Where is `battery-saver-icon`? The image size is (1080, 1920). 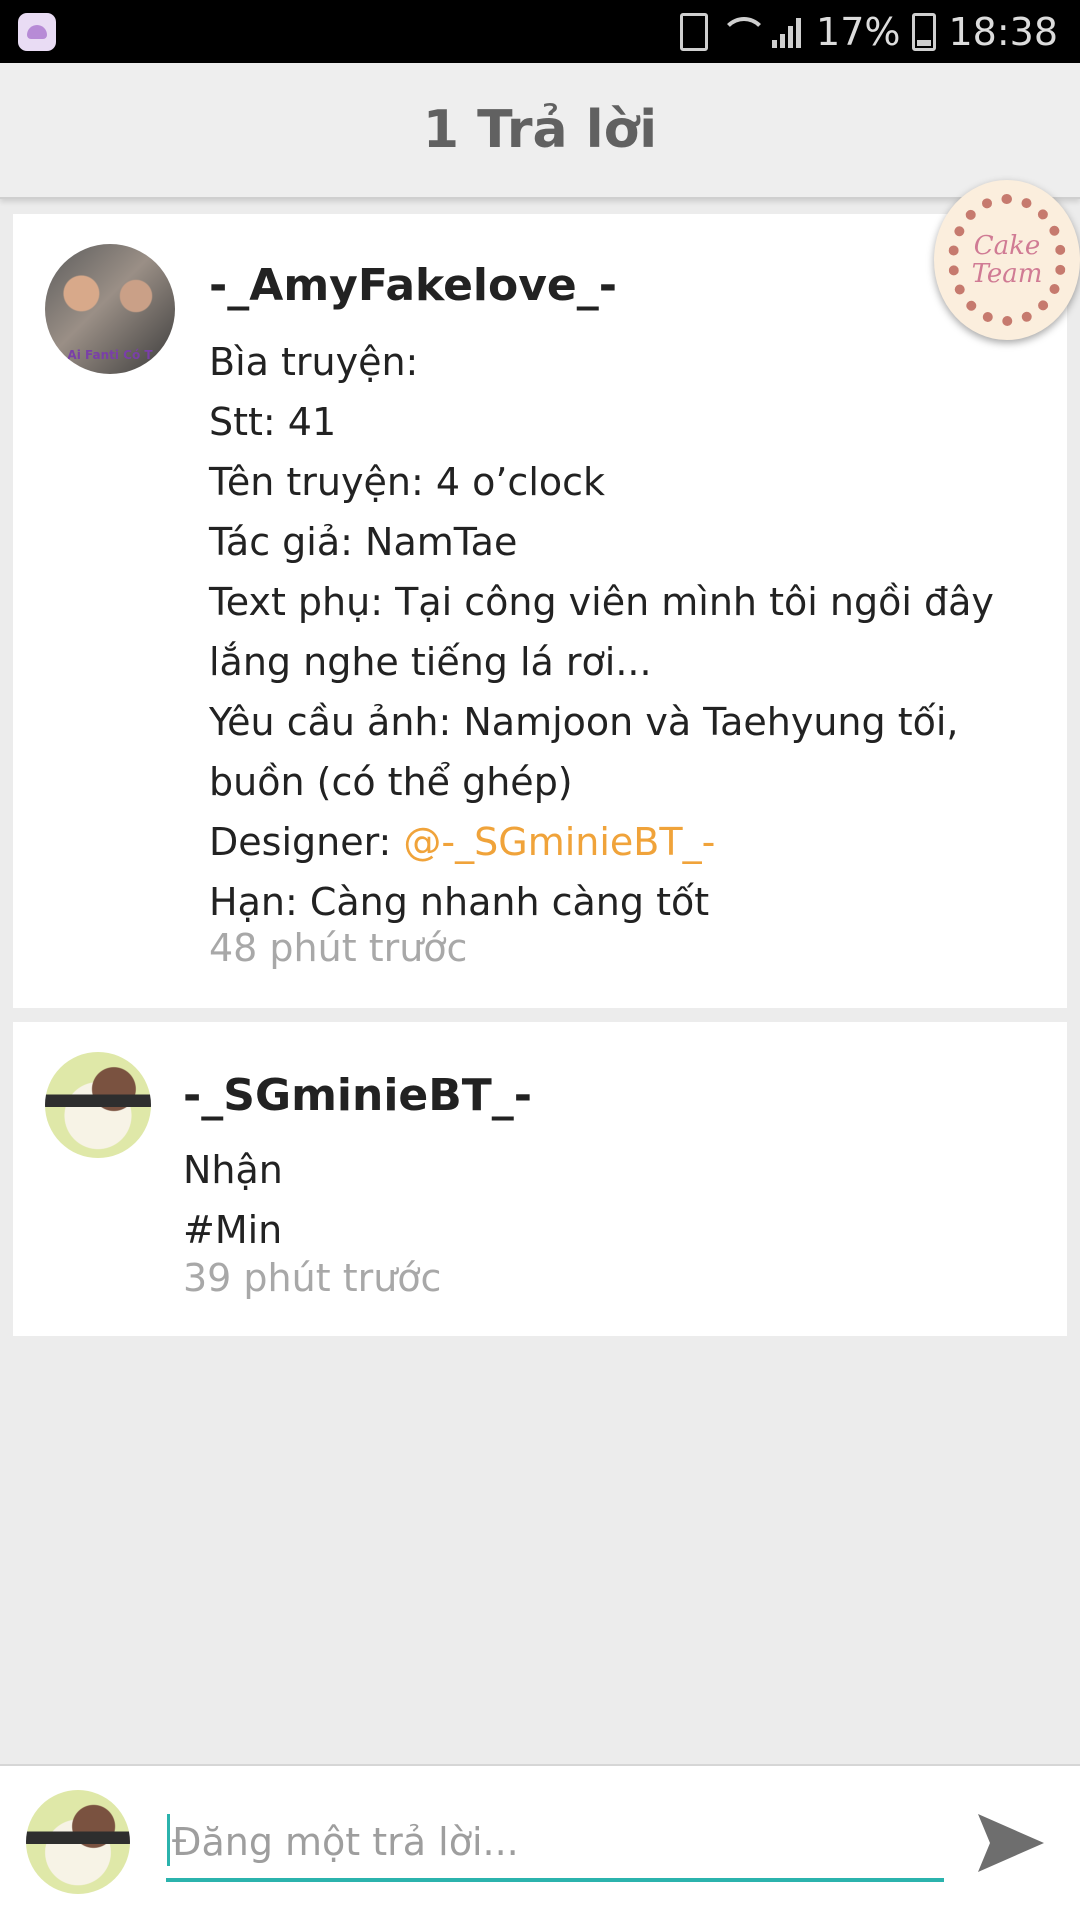 battery-saver-icon is located at coordinates (694, 32).